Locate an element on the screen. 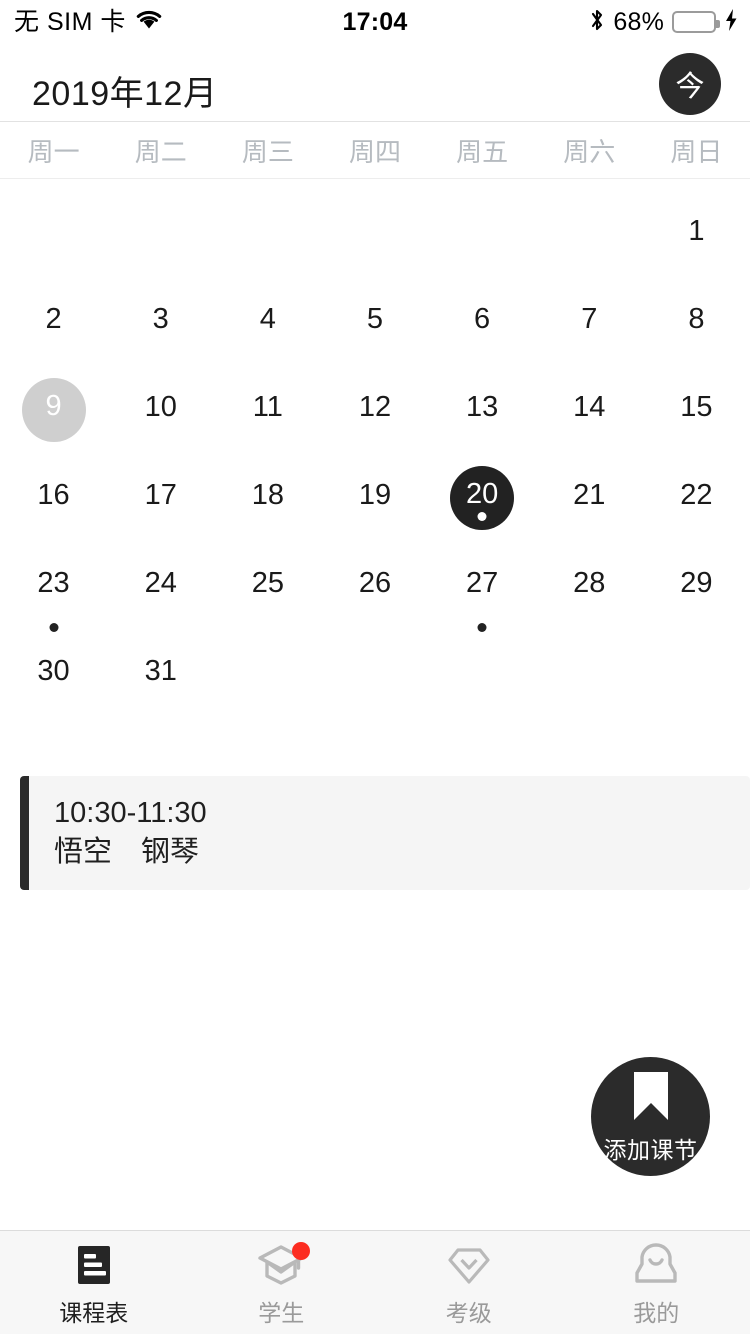 This screenshot has height=1334, width=750. today-button-label: 今 is located at coordinates (690, 87).